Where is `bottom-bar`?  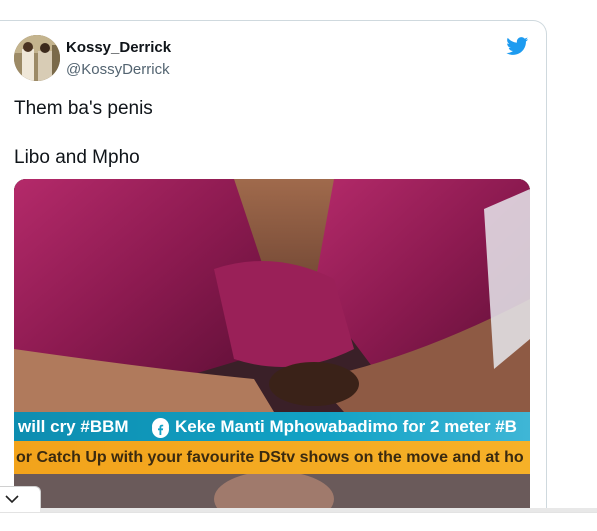
bottom-bar is located at coordinates (298, 521).